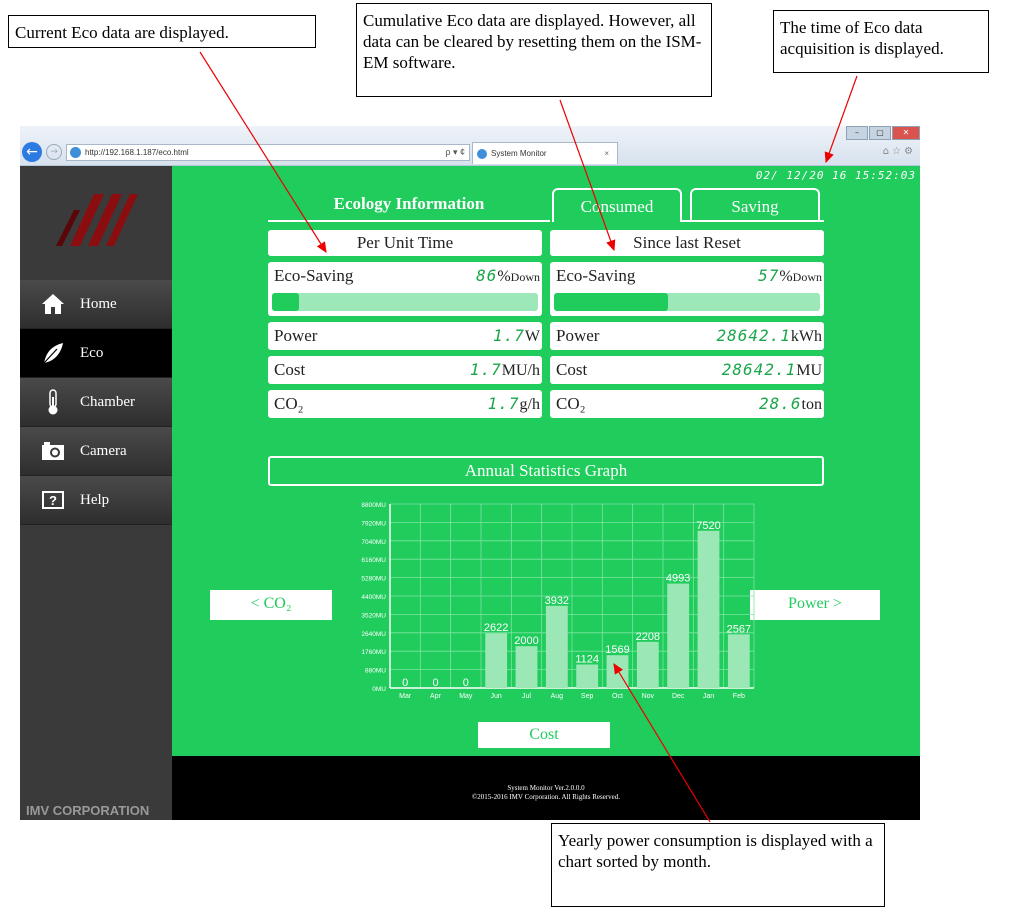  What do you see at coordinates (466, 683) in the screenshot?
I see `bar-value-label: 0` at bounding box center [466, 683].